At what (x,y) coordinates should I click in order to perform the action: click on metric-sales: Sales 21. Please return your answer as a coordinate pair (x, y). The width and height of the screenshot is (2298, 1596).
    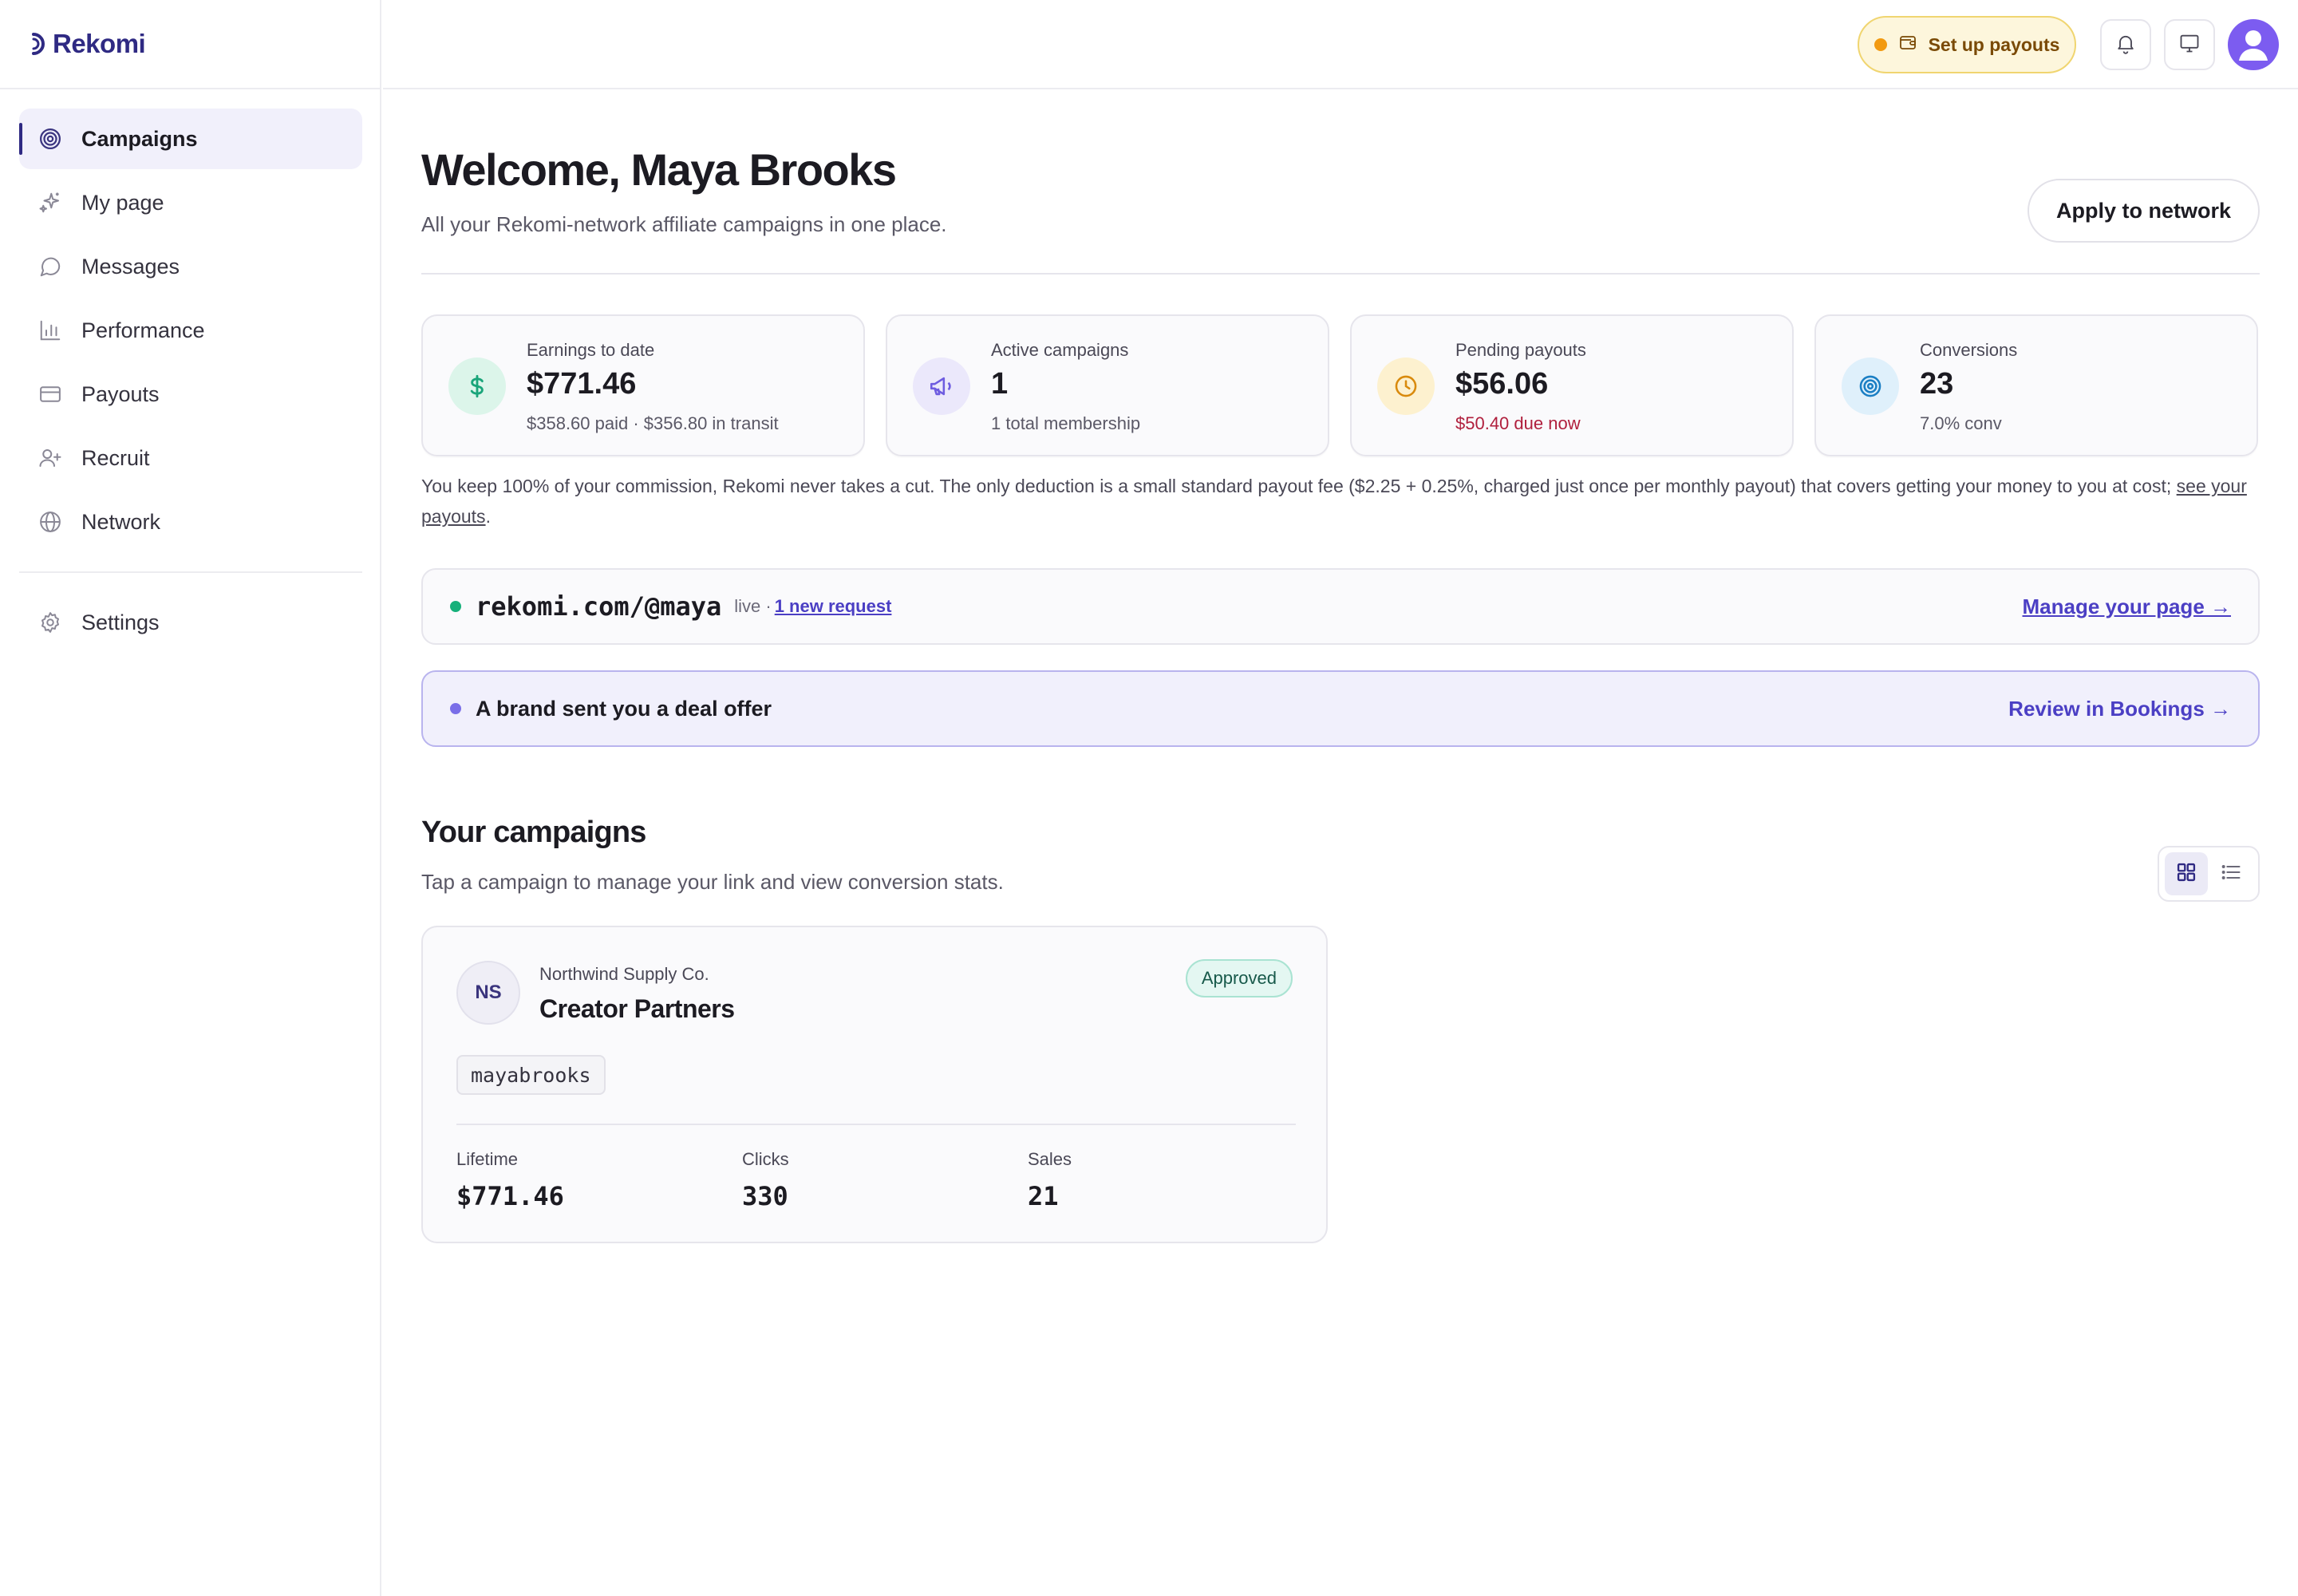
    Looking at the image, I should click on (1050, 1180).